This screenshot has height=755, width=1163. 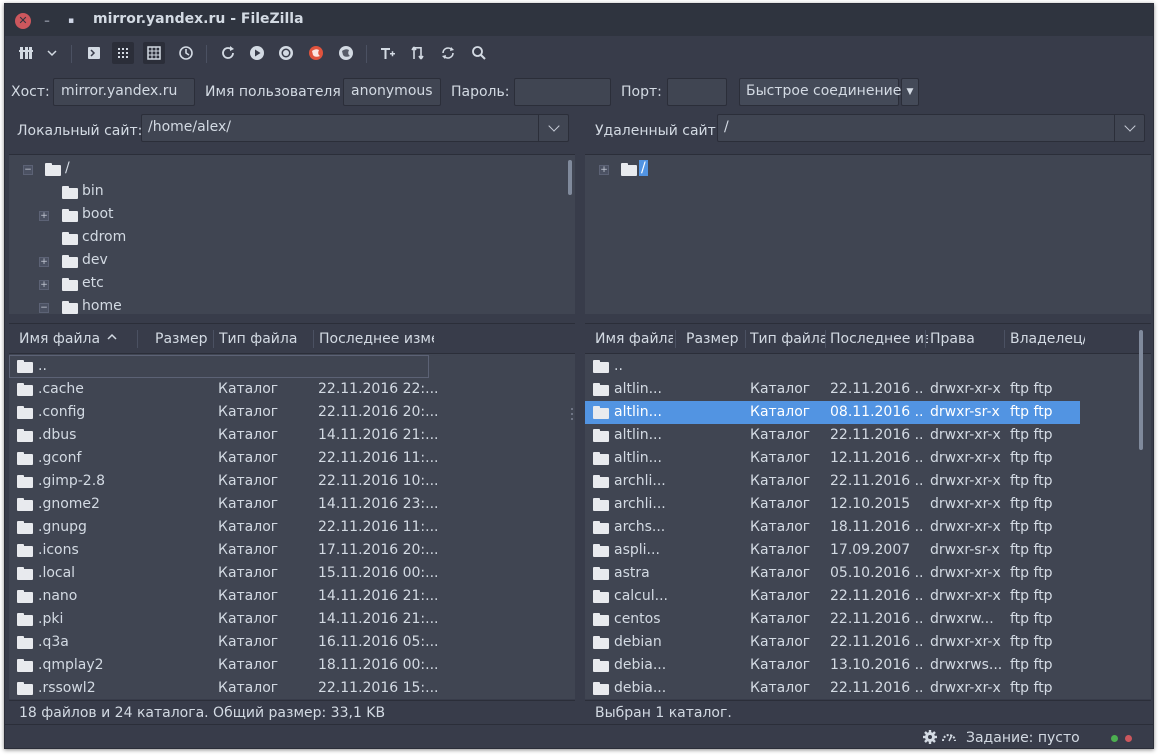 I want to click on column-owner: Владелец/, so click(x=1047, y=339).